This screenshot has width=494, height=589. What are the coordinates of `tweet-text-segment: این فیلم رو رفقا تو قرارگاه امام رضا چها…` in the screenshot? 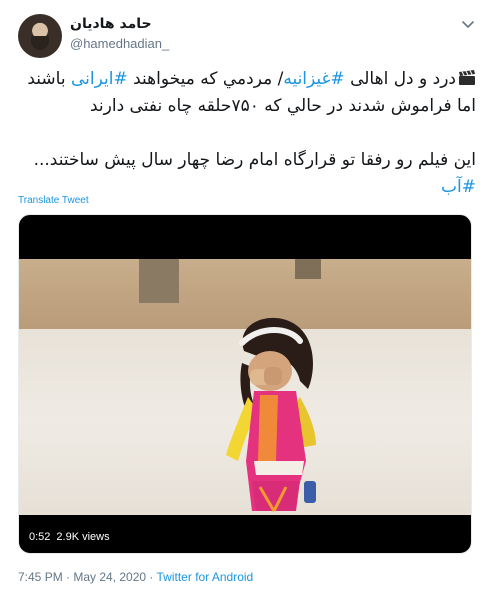 It's located at (254, 160).